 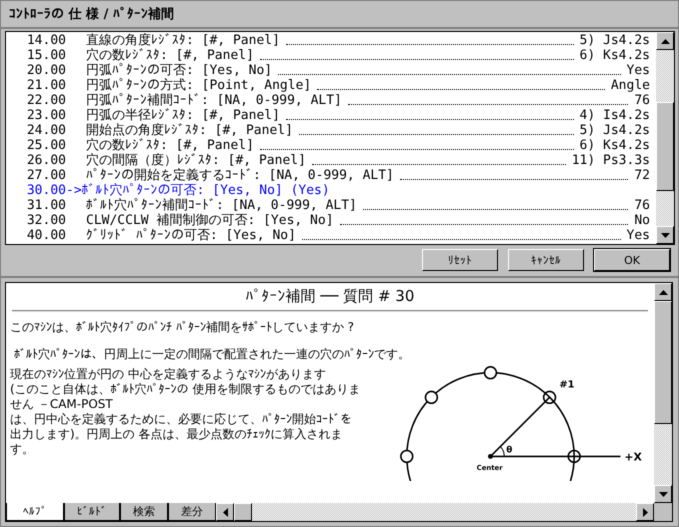 What do you see at coordinates (331, 40) in the screenshot?
I see `list-row: 14.00 直線の角度ﾚｼﾞｽﾀ: [#, Panel] 5) Js4.2s` at bounding box center [331, 40].